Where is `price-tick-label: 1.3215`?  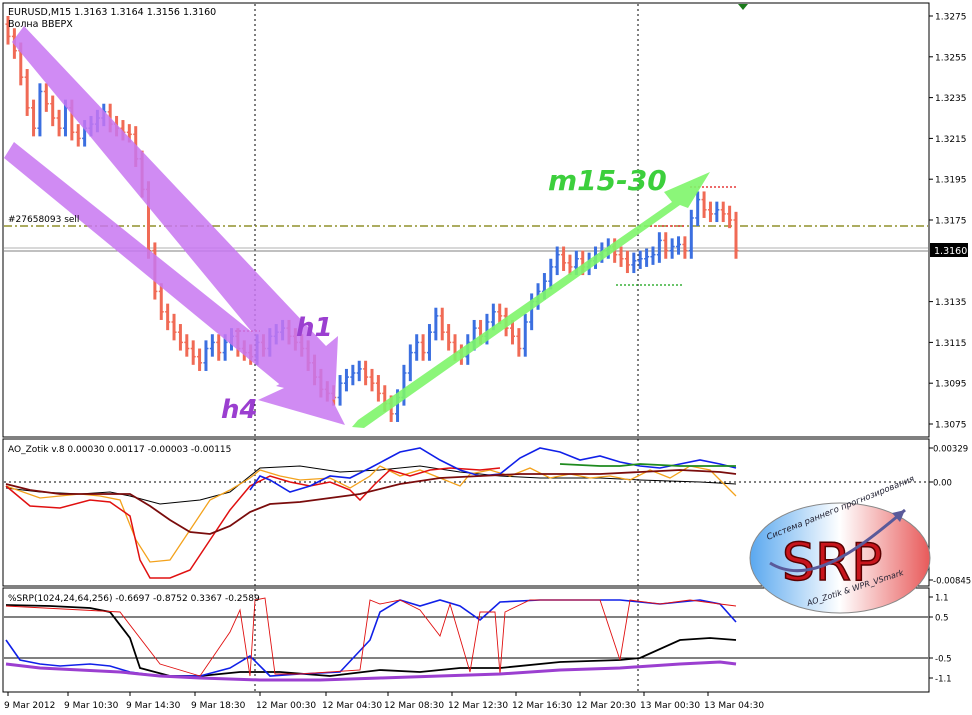 price-tick-label: 1.3215 is located at coordinates (951, 140).